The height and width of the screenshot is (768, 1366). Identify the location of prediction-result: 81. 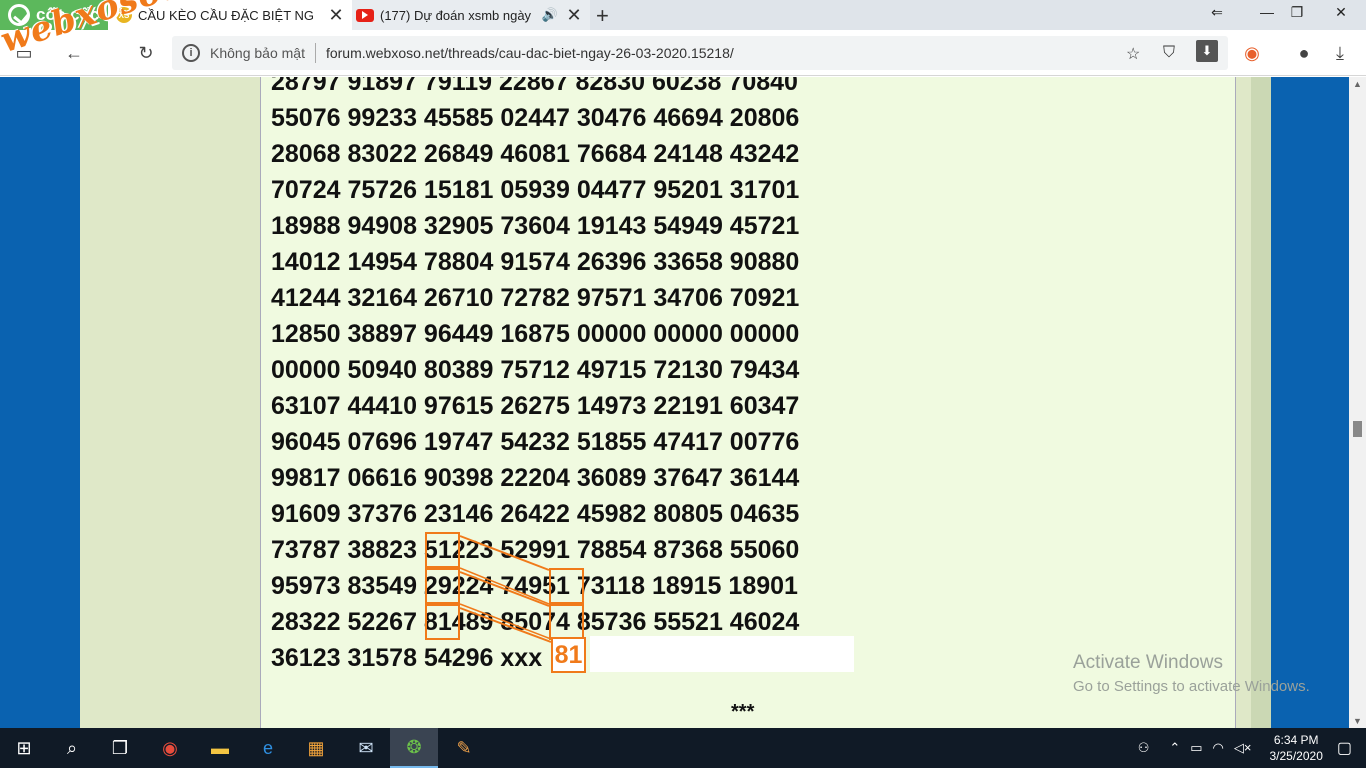
(568, 655).